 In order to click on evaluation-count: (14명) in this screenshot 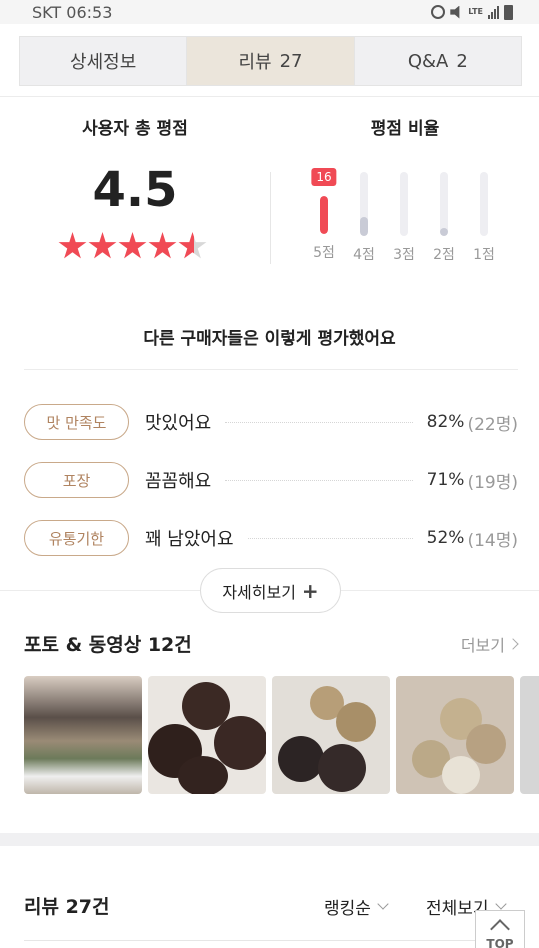, I will do `click(492, 540)`.